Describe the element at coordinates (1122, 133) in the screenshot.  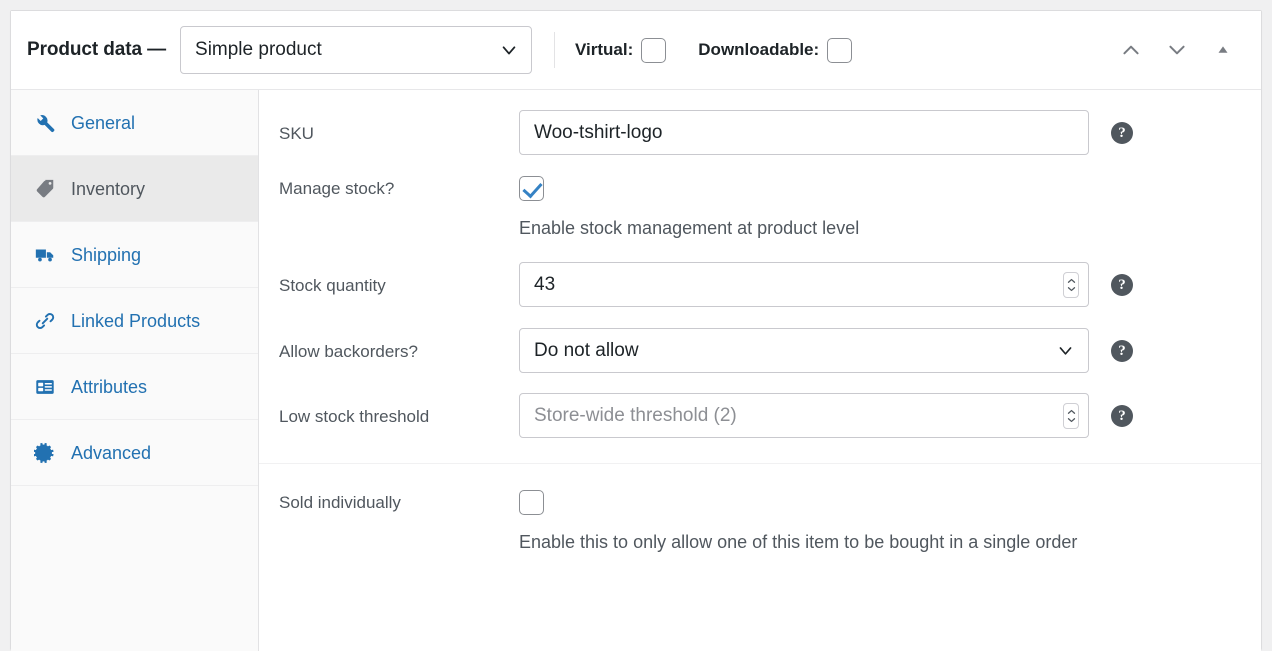
I see `sku-help-icon: ?` at that location.